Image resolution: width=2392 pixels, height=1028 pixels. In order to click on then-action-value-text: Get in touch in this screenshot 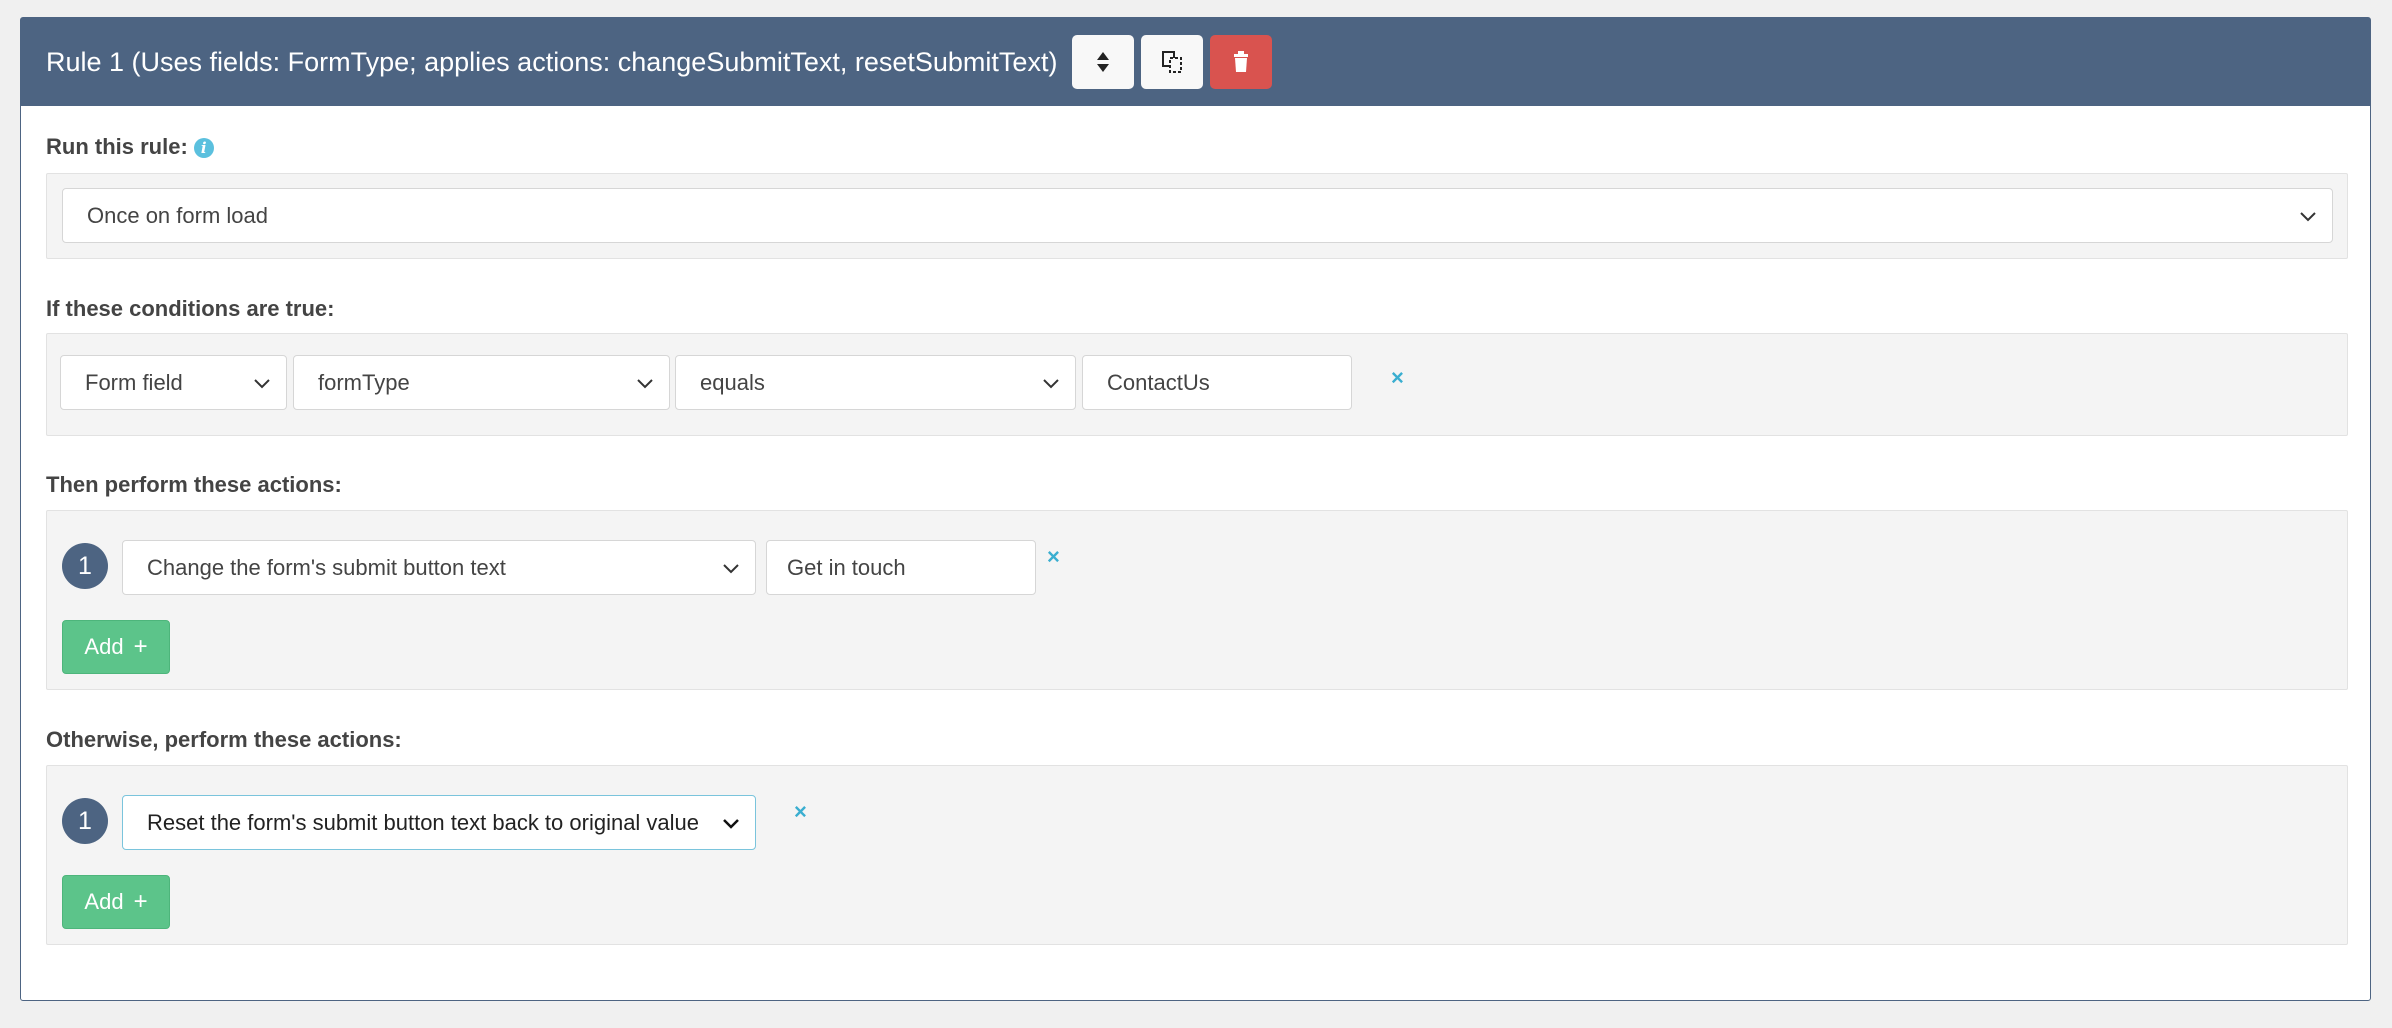, I will do `click(846, 567)`.